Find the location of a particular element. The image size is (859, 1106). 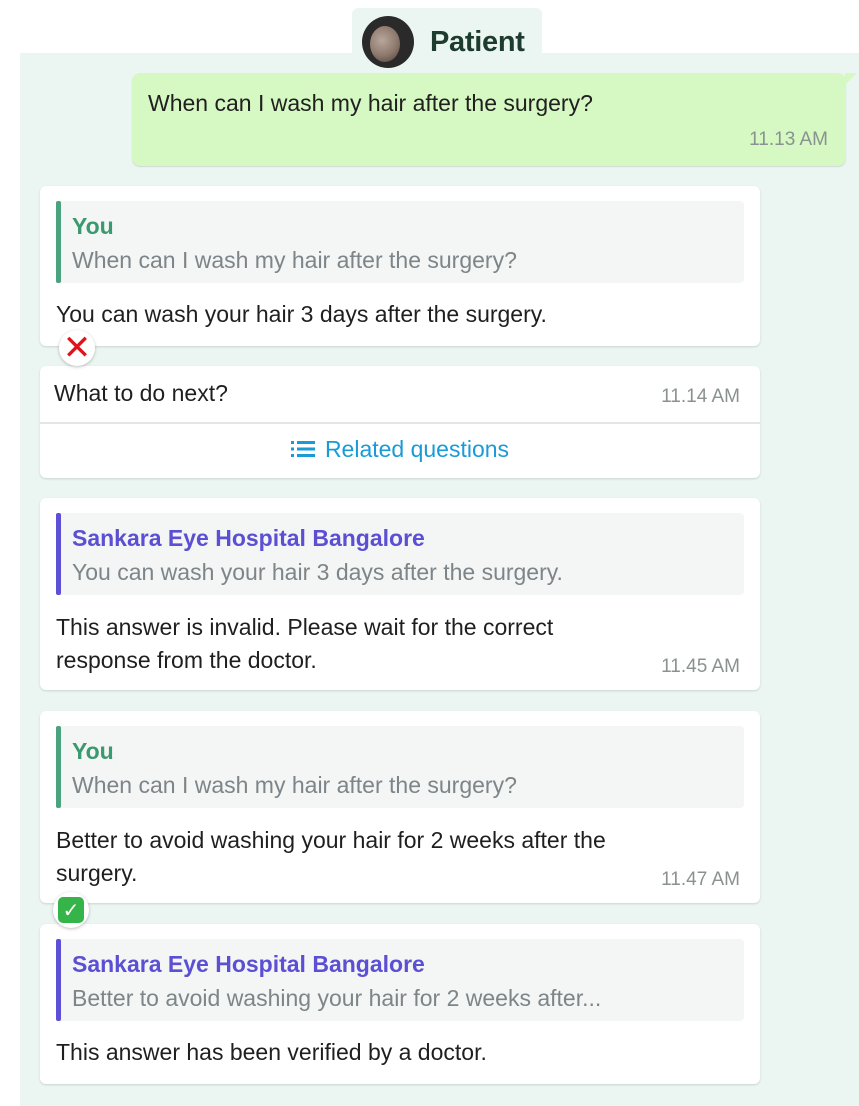

list-icon is located at coordinates (302, 450).